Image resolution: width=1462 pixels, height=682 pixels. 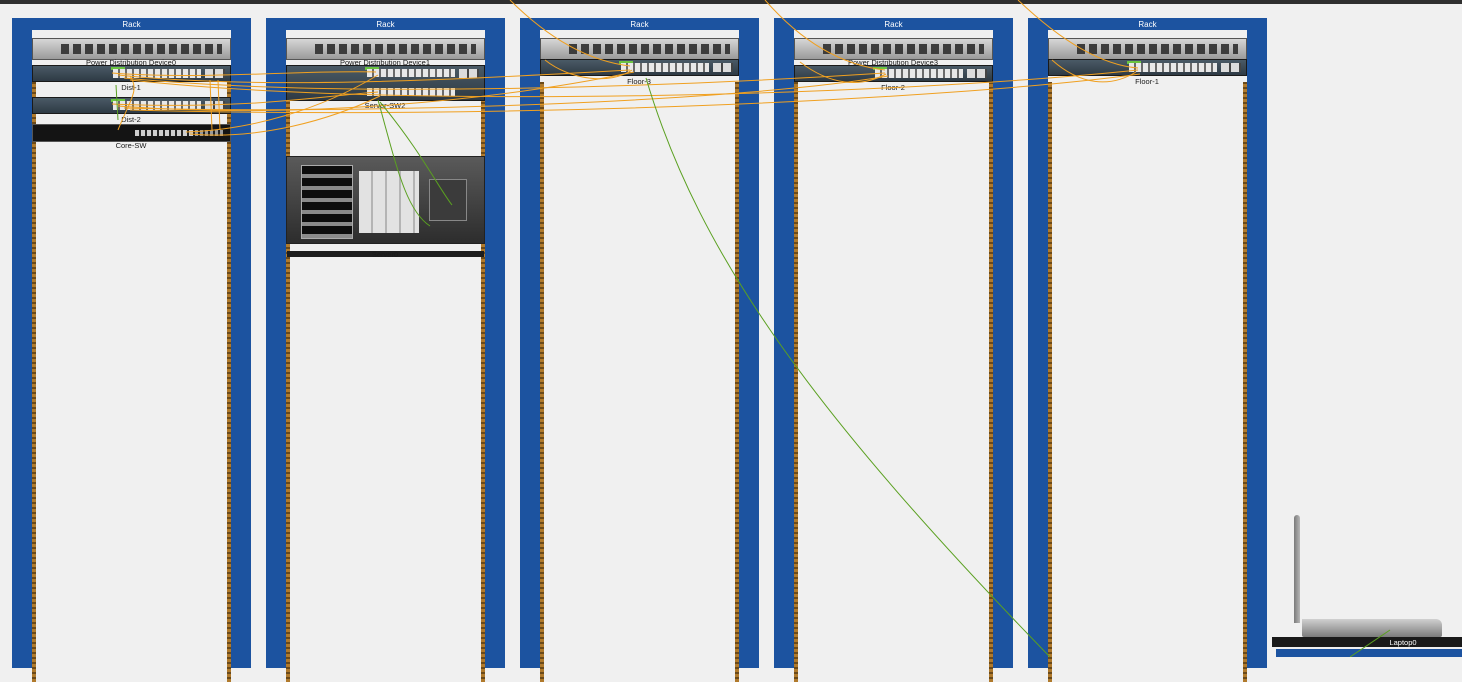 I want to click on server-blades, so click(x=389, y=202).